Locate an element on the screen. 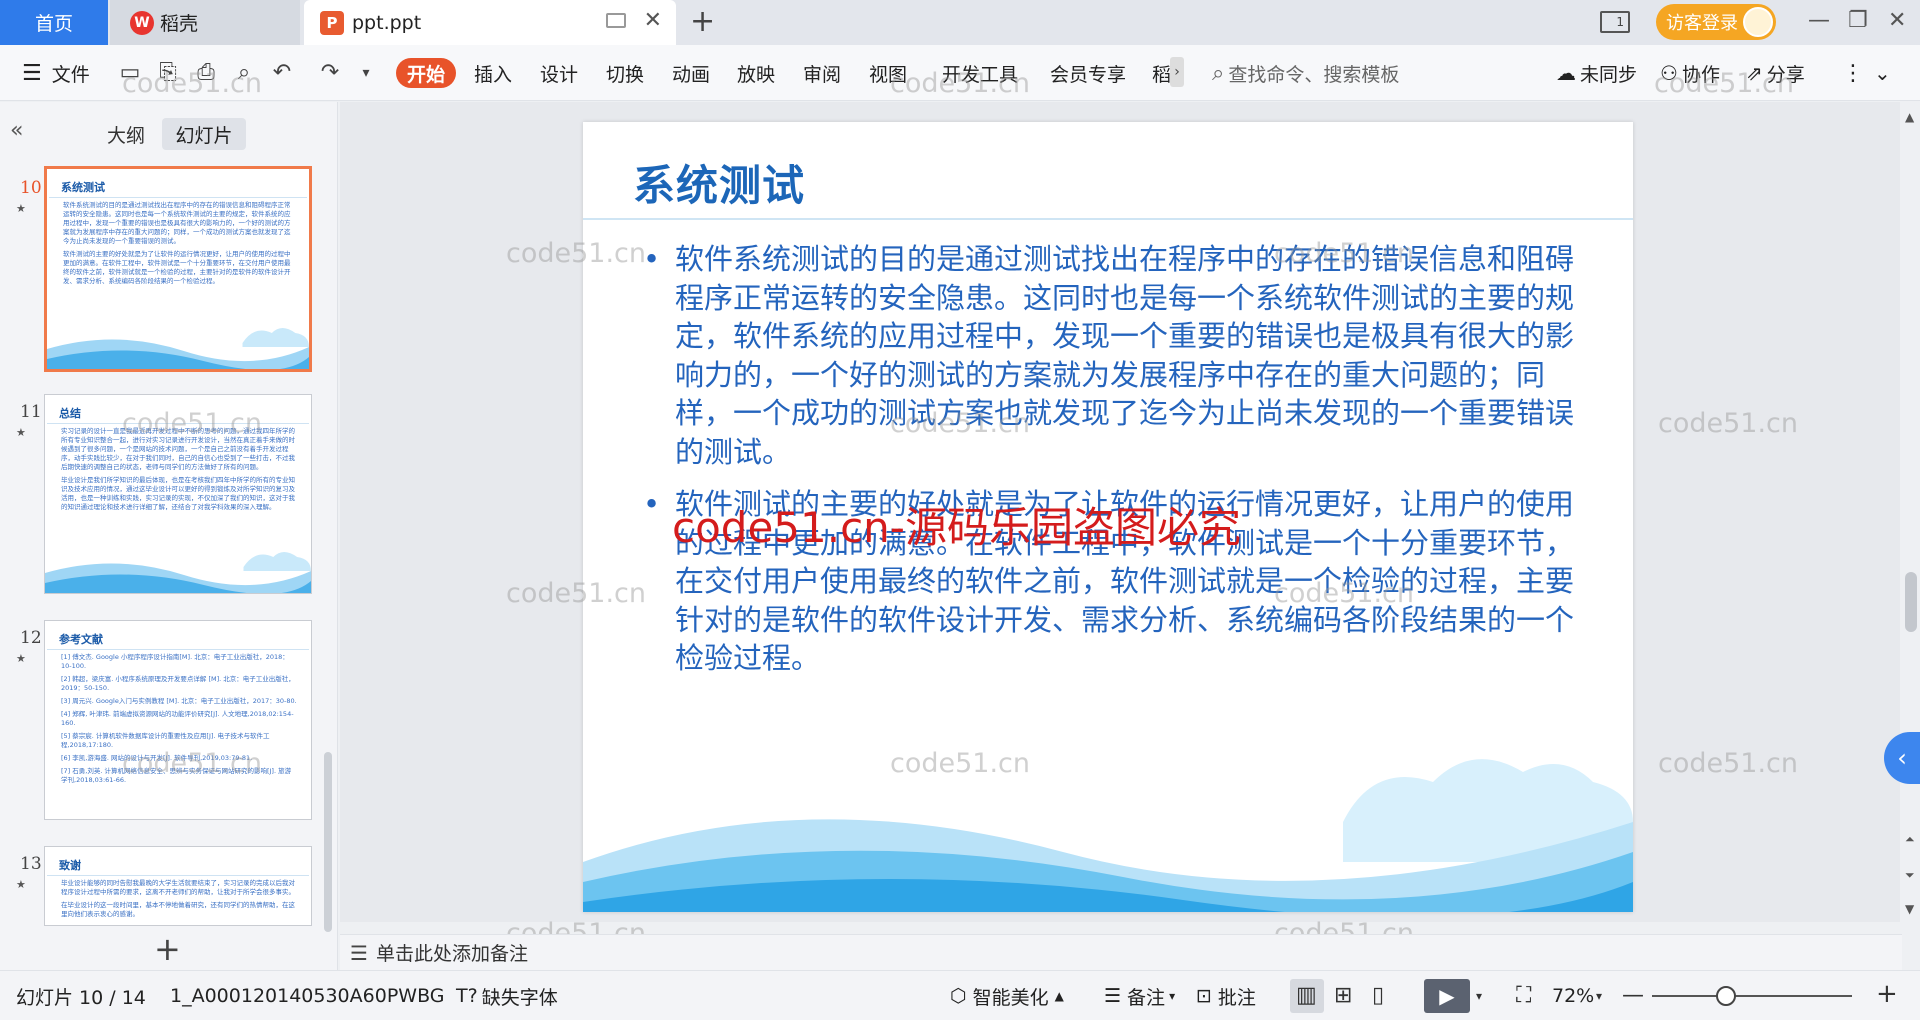 The height and width of the screenshot is (1020, 1920). ribbon-tab-review: 审阅 is located at coordinates (822, 73).